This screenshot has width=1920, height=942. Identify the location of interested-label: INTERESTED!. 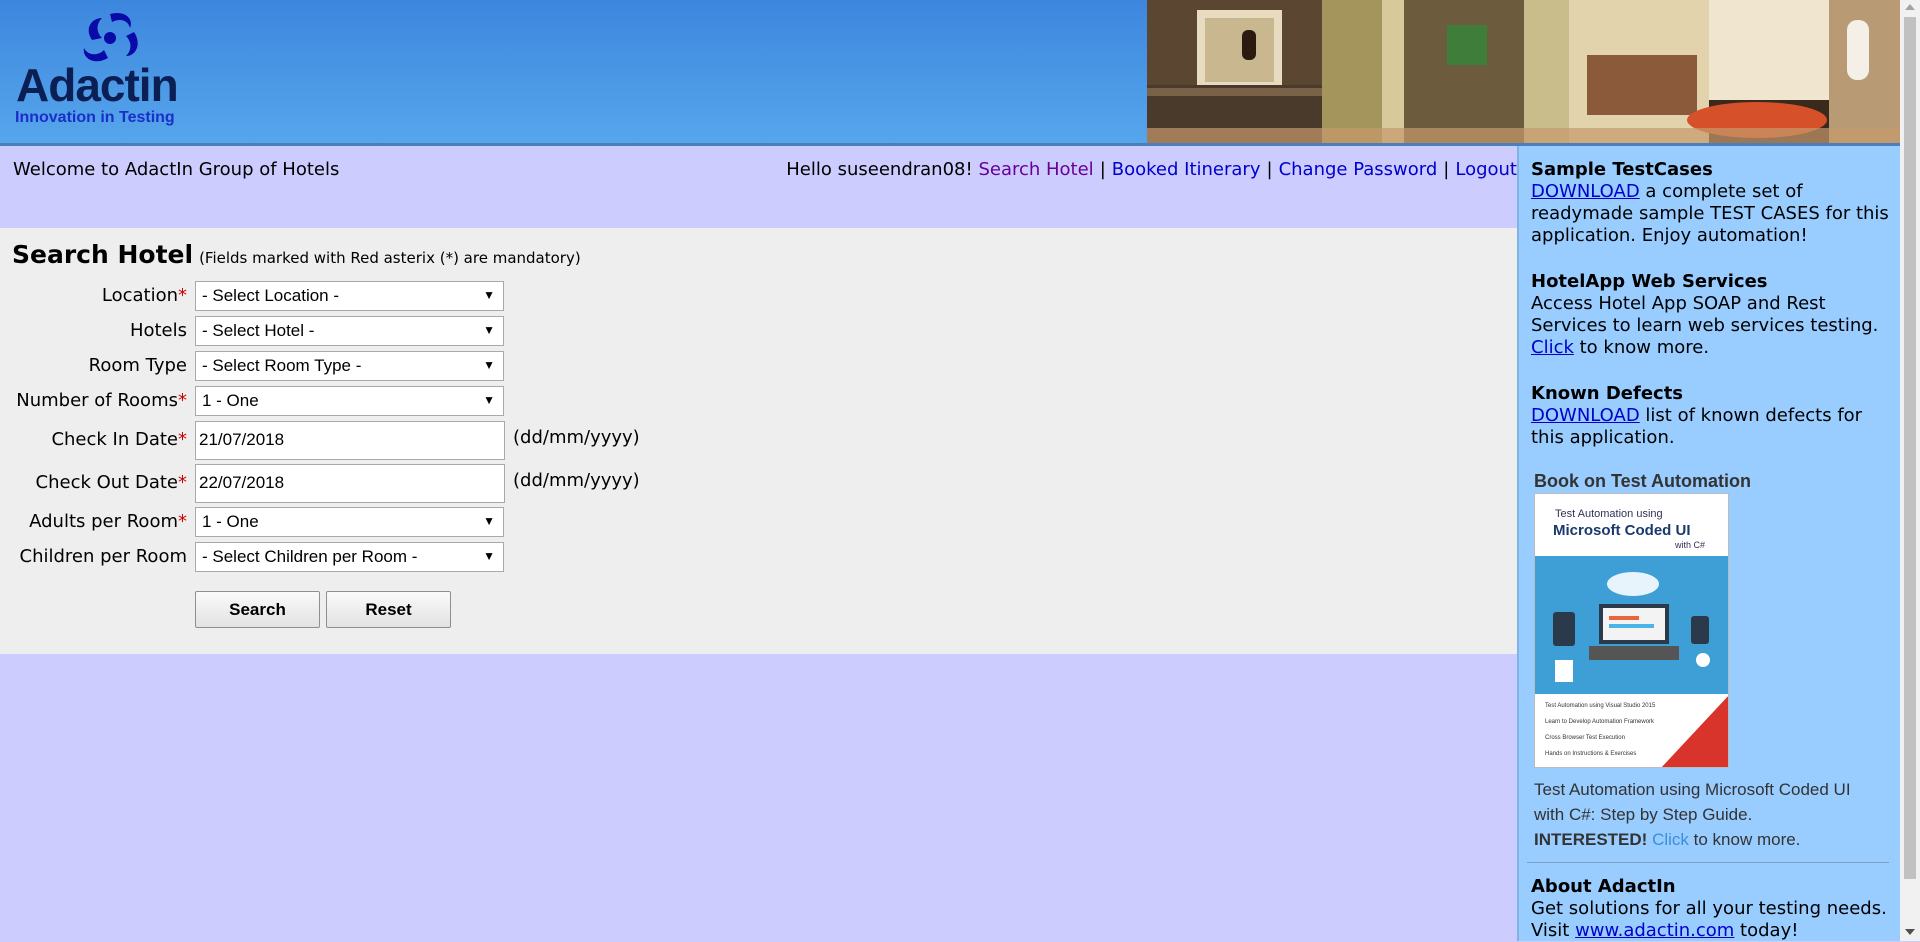
(1591, 839).